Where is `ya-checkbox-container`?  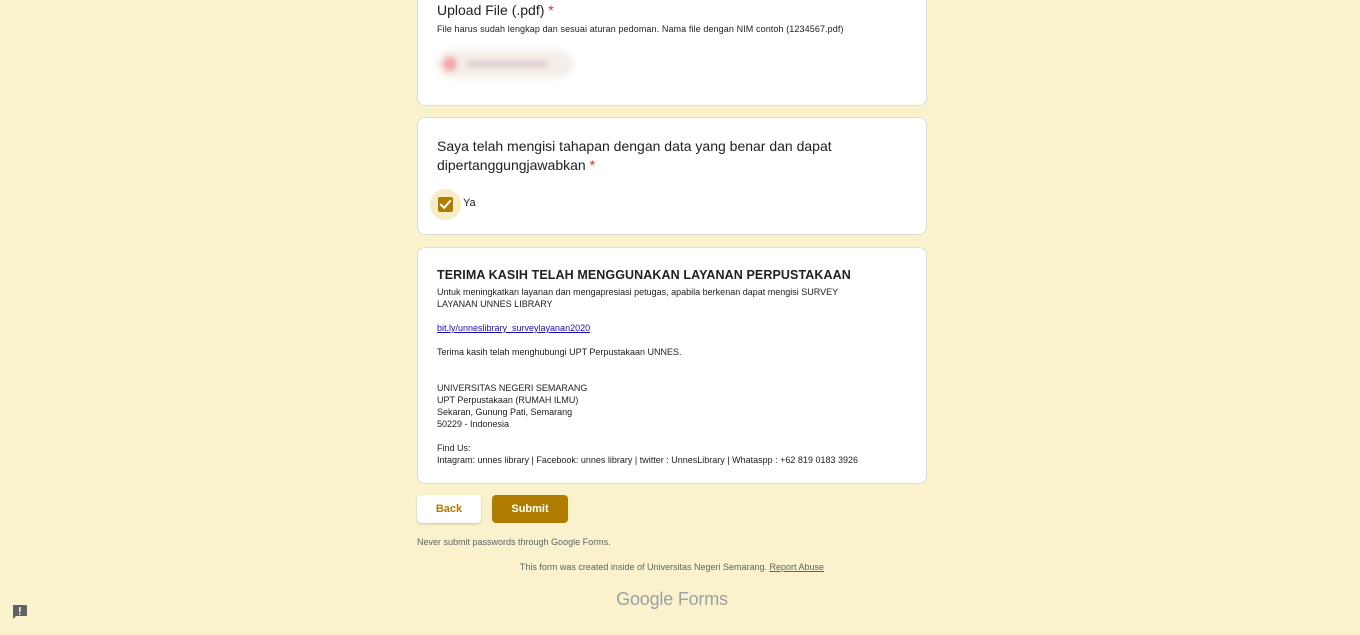 ya-checkbox-container is located at coordinates (445, 204).